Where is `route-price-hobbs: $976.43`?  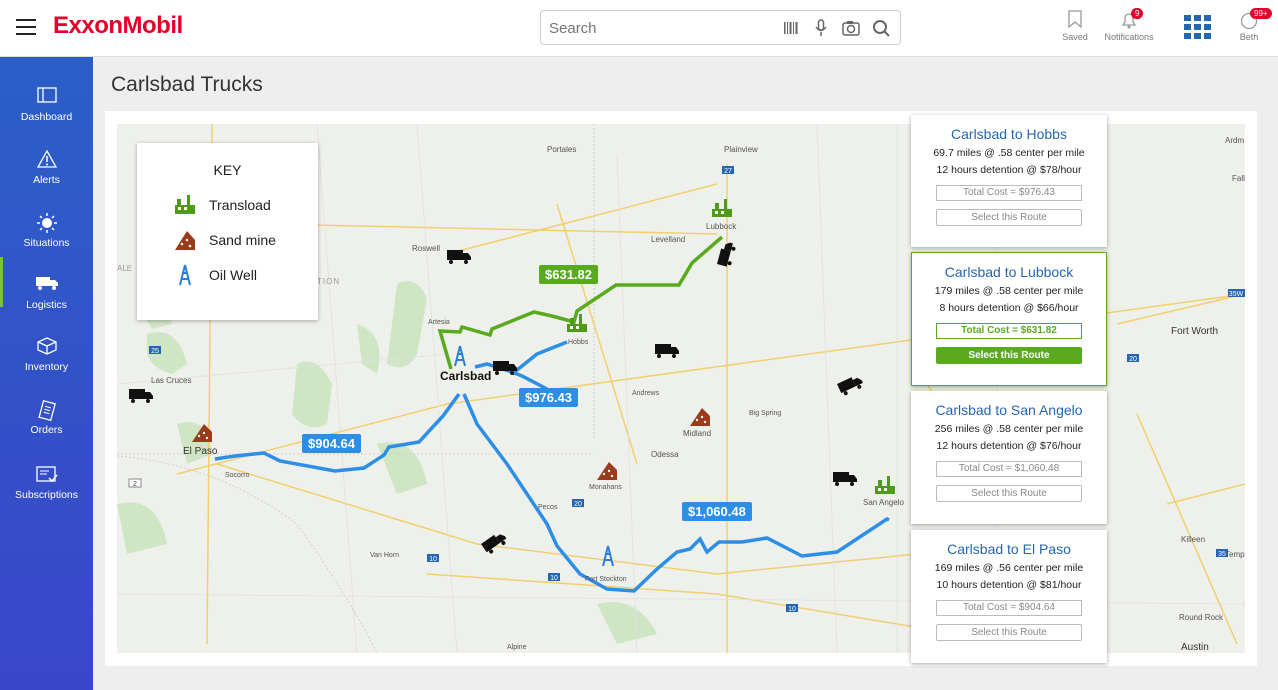 route-price-hobbs: $976.43 is located at coordinates (548, 397).